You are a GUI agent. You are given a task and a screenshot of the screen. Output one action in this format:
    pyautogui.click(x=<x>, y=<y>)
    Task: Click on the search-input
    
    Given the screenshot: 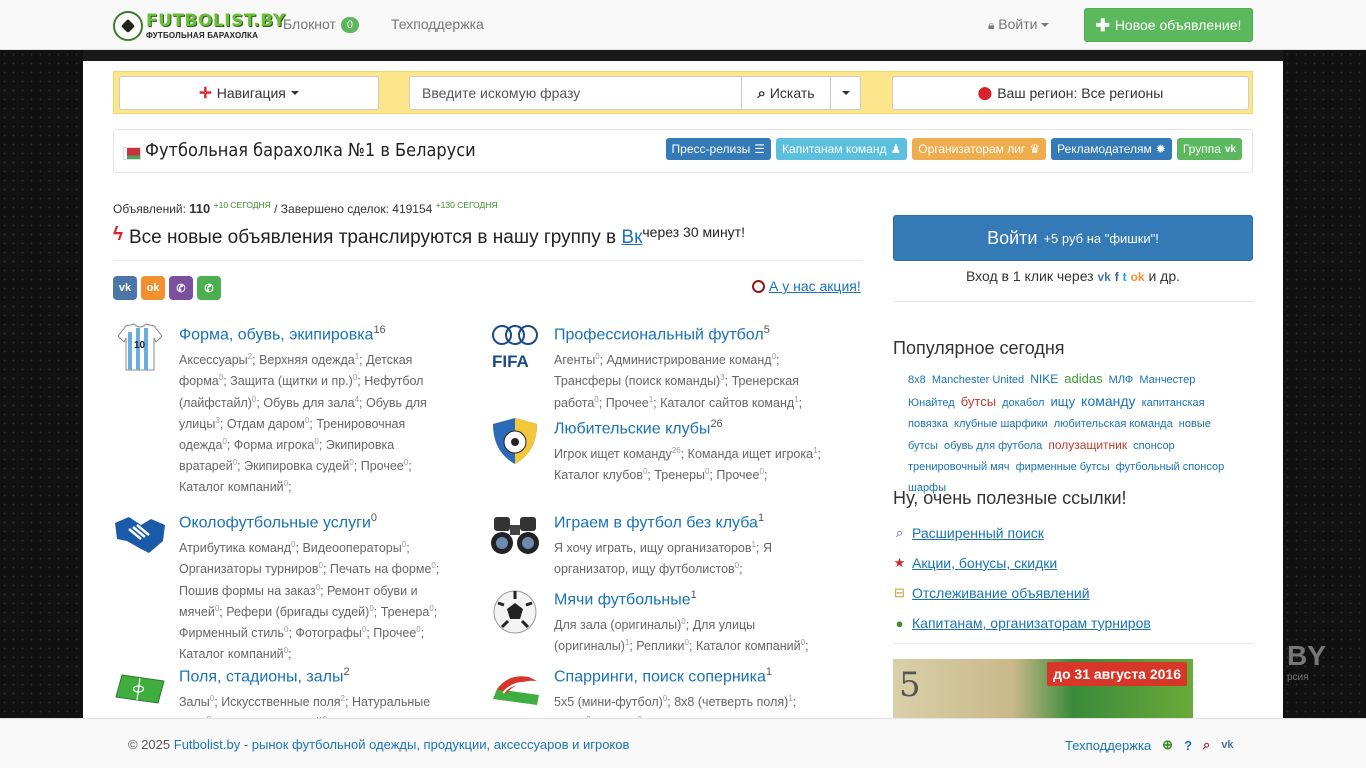 What is the action you would take?
    pyautogui.click(x=575, y=93)
    